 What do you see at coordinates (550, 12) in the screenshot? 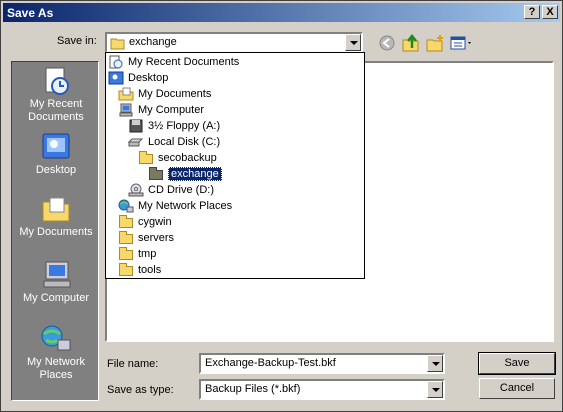
I see `close-button: X` at bounding box center [550, 12].